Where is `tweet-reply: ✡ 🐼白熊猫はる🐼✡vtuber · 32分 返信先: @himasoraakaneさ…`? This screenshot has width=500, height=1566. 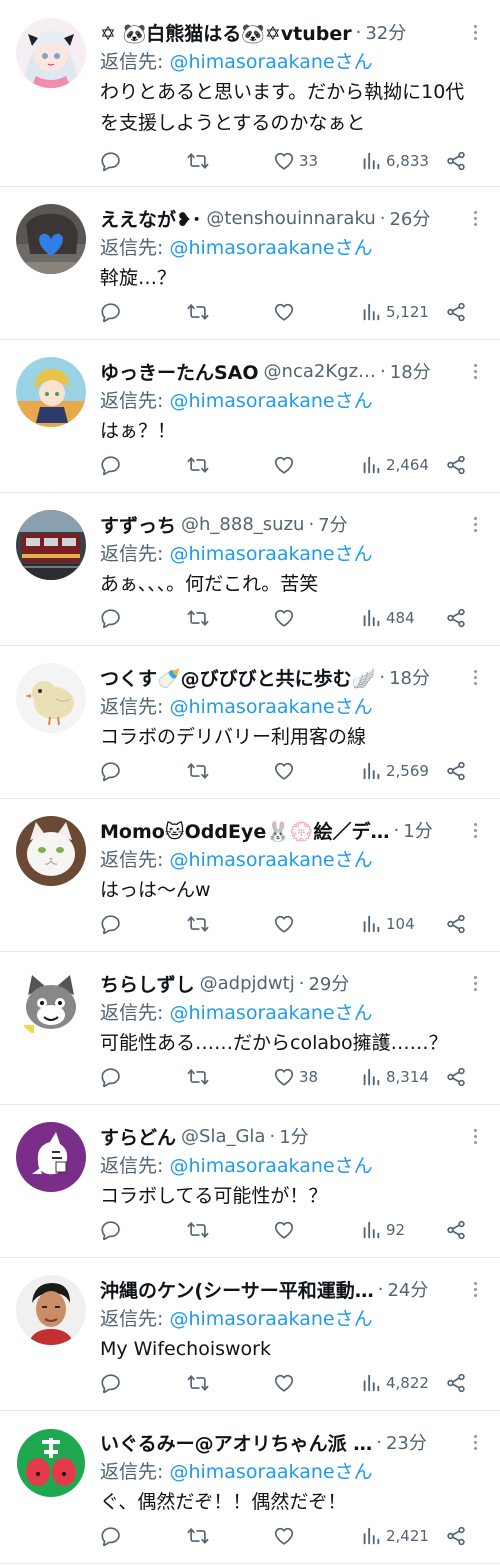
tweet-reply: ✡ 🐼白熊猫はる🐼✡vtuber · 32分 返信先: @himasoraakaneさ… is located at coordinates (250, 93).